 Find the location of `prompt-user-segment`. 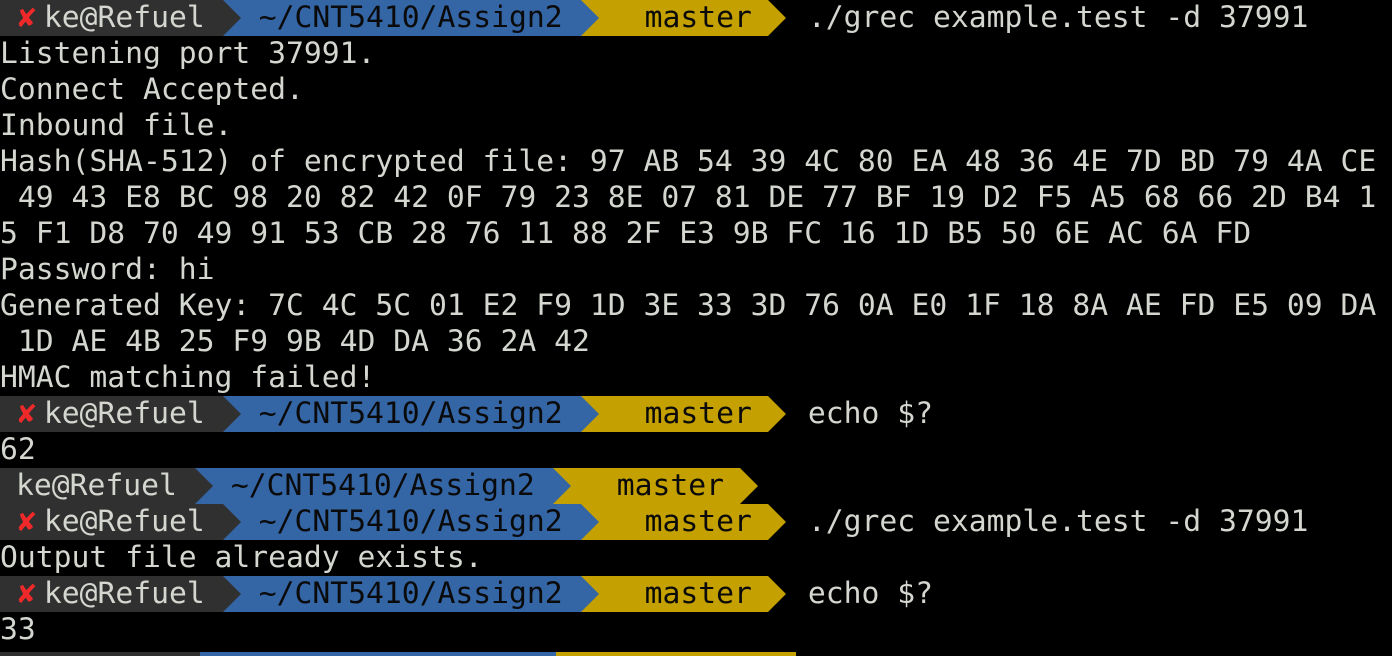

prompt-user-segment is located at coordinates (100, 654).